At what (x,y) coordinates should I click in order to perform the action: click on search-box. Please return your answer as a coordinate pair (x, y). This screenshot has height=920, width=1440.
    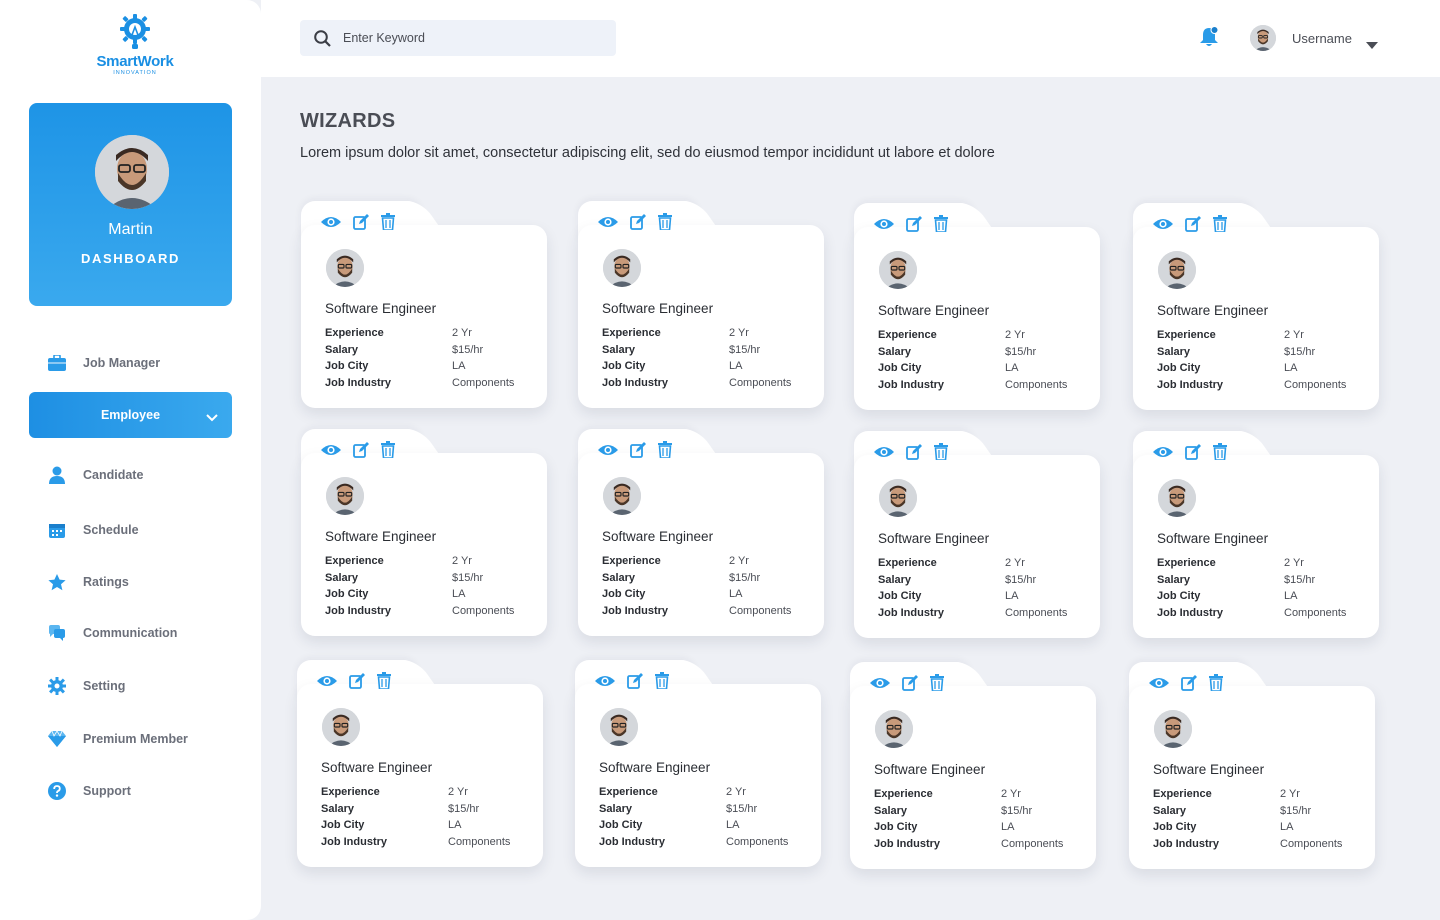
    Looking at the image, I should click on (458, 38).